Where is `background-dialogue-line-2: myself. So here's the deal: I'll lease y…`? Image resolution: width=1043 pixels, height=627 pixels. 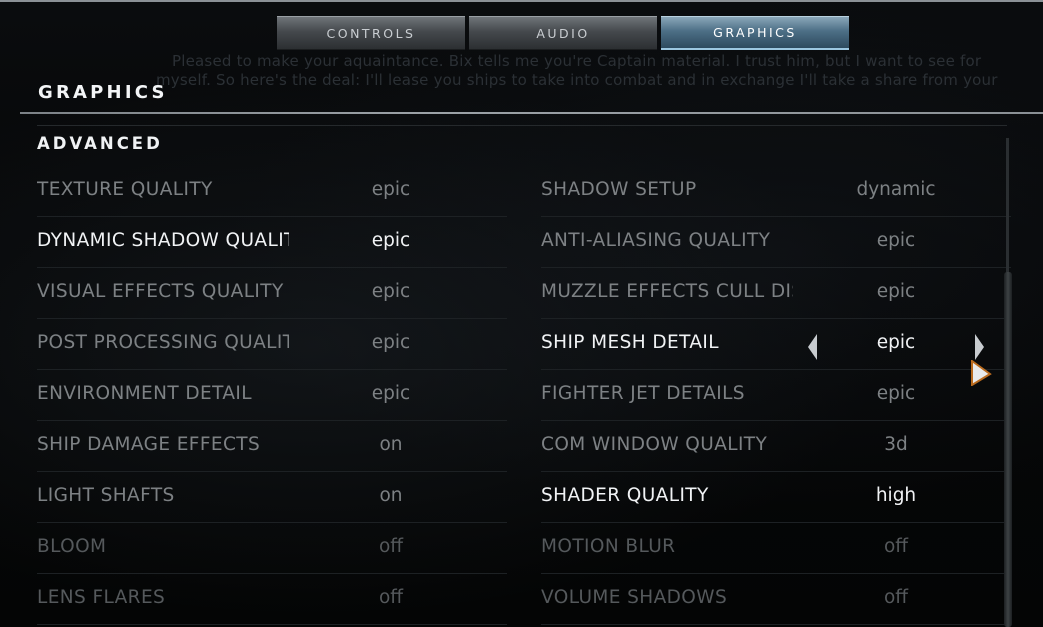 background-dialogue-line-2: myself. So here's the deal: I'll lease y… is located at coordinates (577, 80).